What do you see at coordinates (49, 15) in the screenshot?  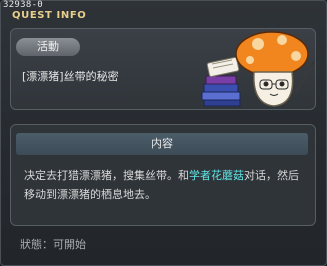 I see `window-title: QUEST INFO` at bounding box center [49, 15].